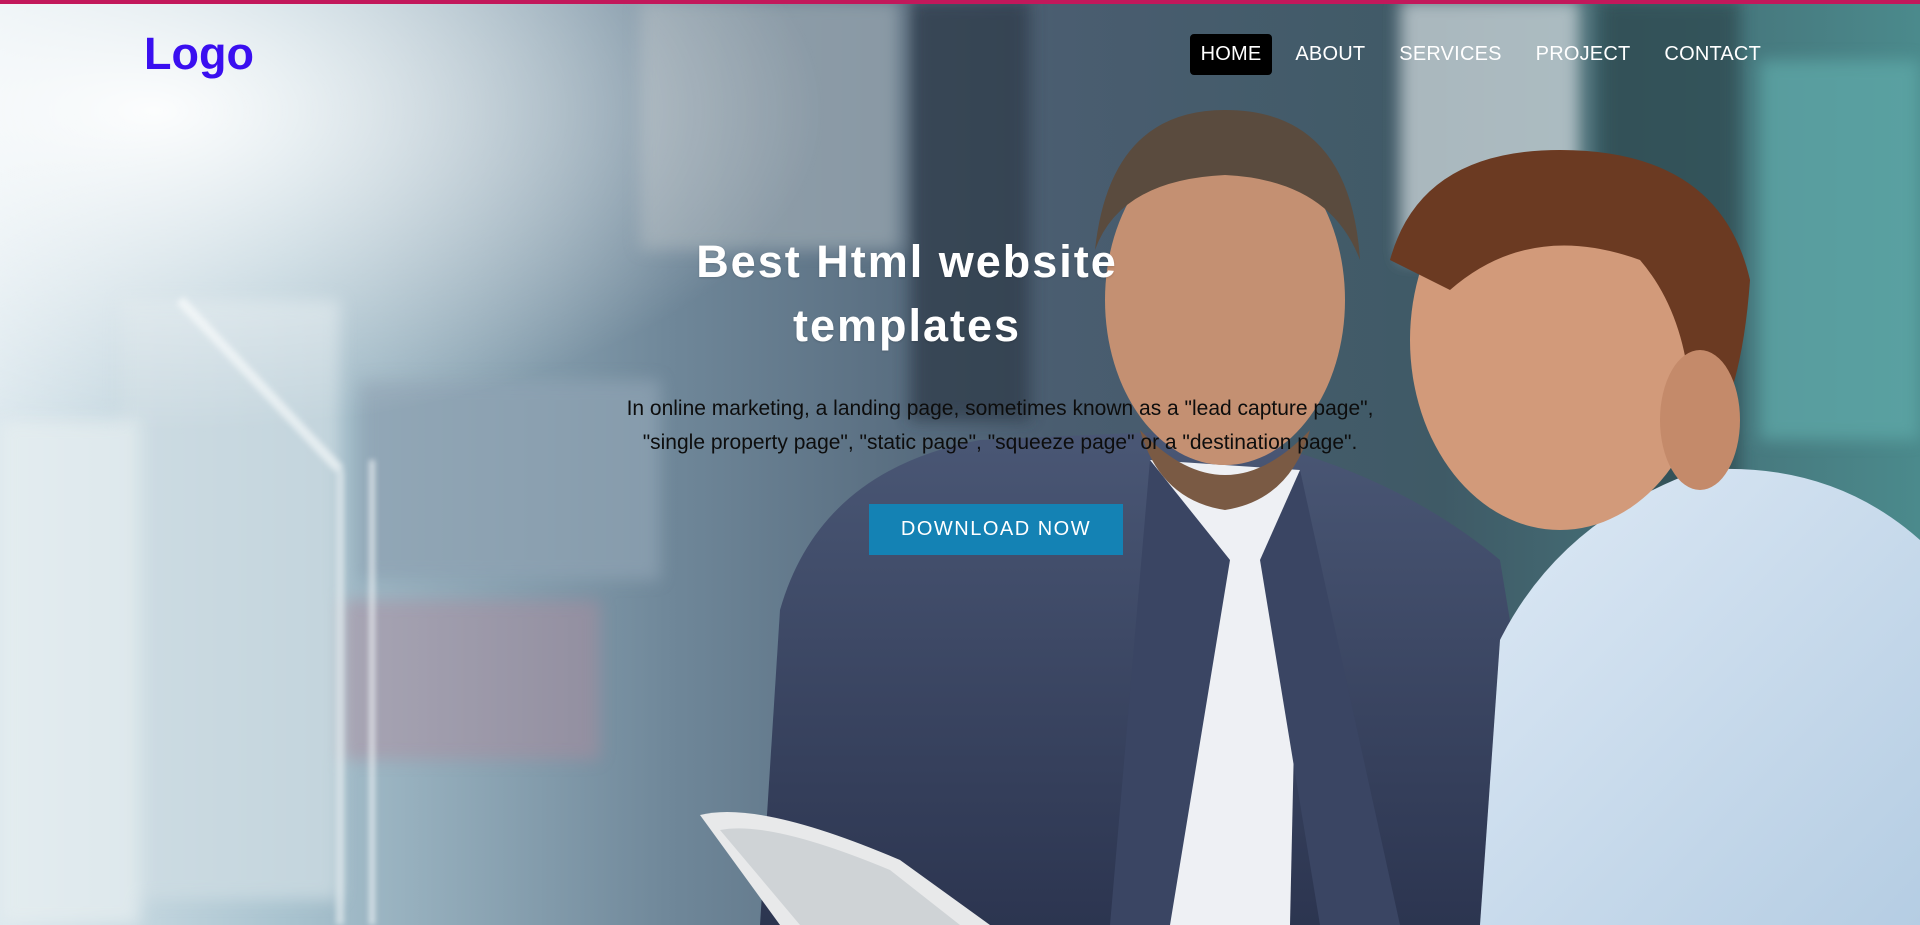 This screenshot has height=925, width=1920. Describe the element at coordinates (1712, 54) in the screenshot. I see `nav-contact: CONTACT` at that location.